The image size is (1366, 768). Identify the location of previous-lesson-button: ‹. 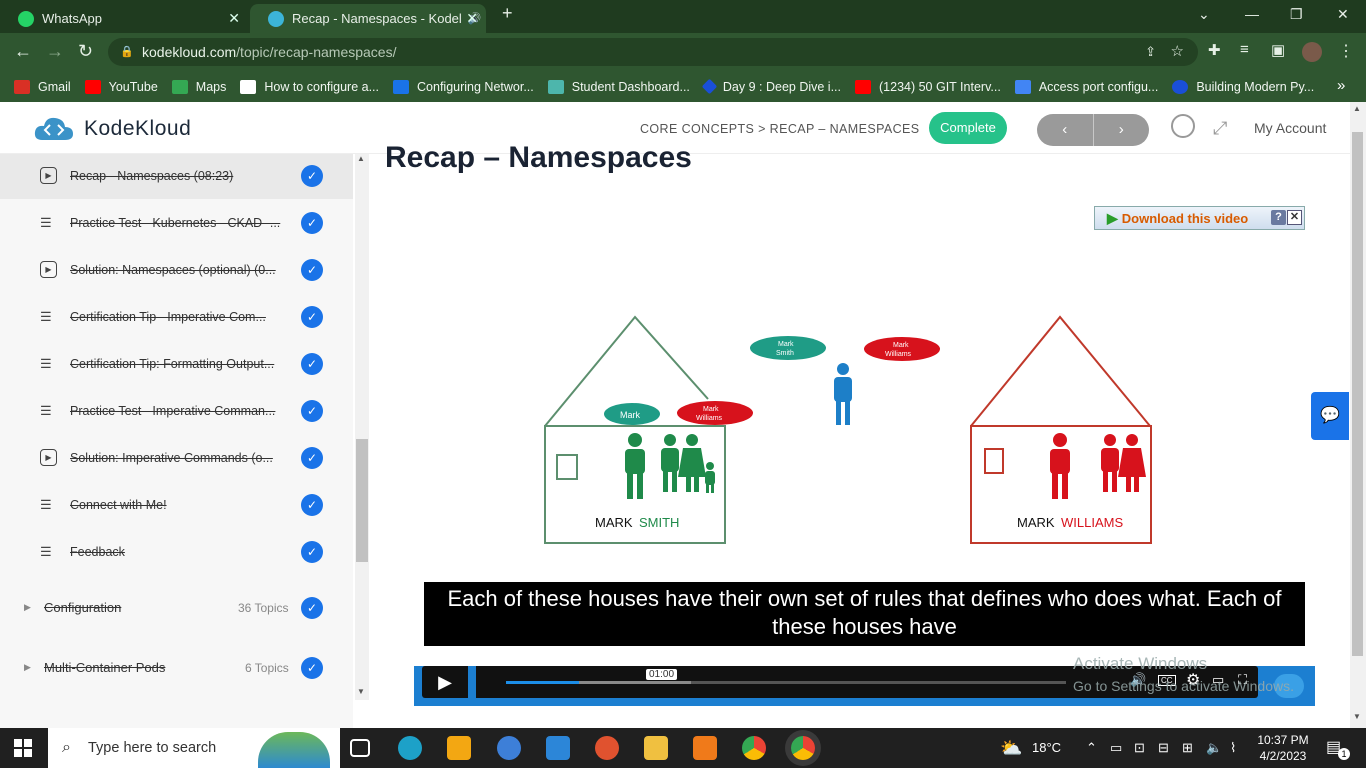
(1065, 130).